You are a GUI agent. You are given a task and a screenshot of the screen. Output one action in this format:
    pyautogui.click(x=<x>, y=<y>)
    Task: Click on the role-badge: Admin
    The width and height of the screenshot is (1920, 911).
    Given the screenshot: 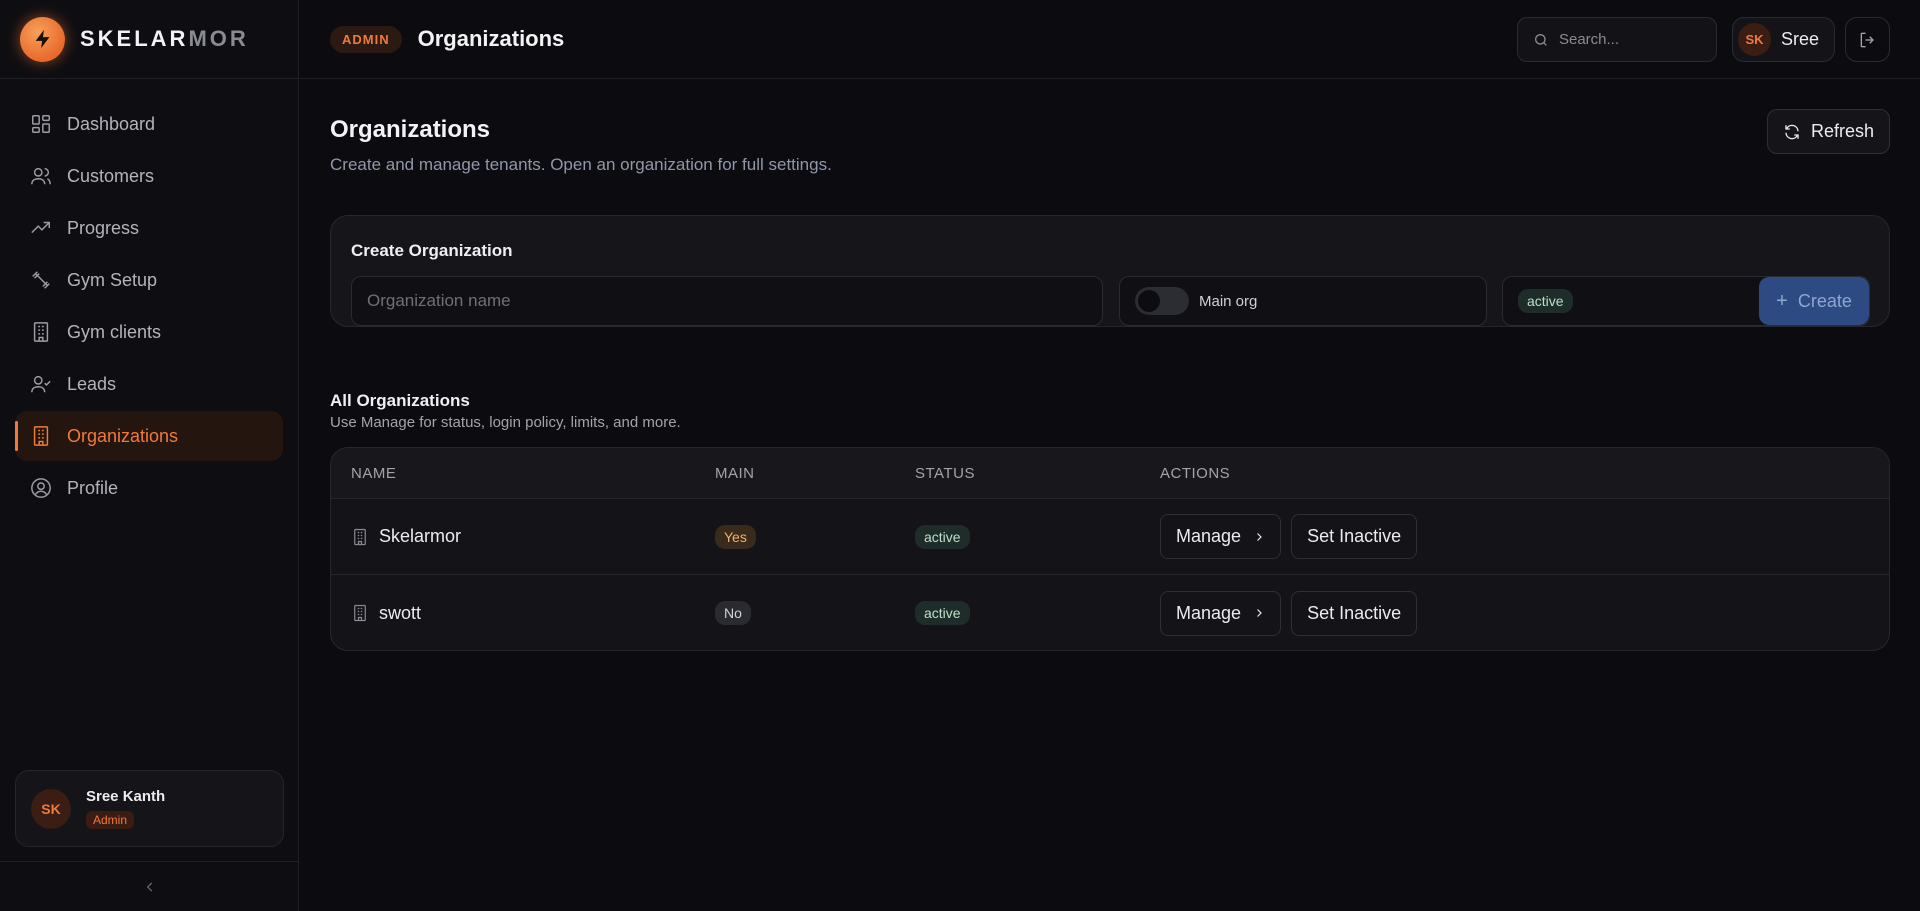 What is the action you would take?
    pyautogui.click(x=110, y=820)
    